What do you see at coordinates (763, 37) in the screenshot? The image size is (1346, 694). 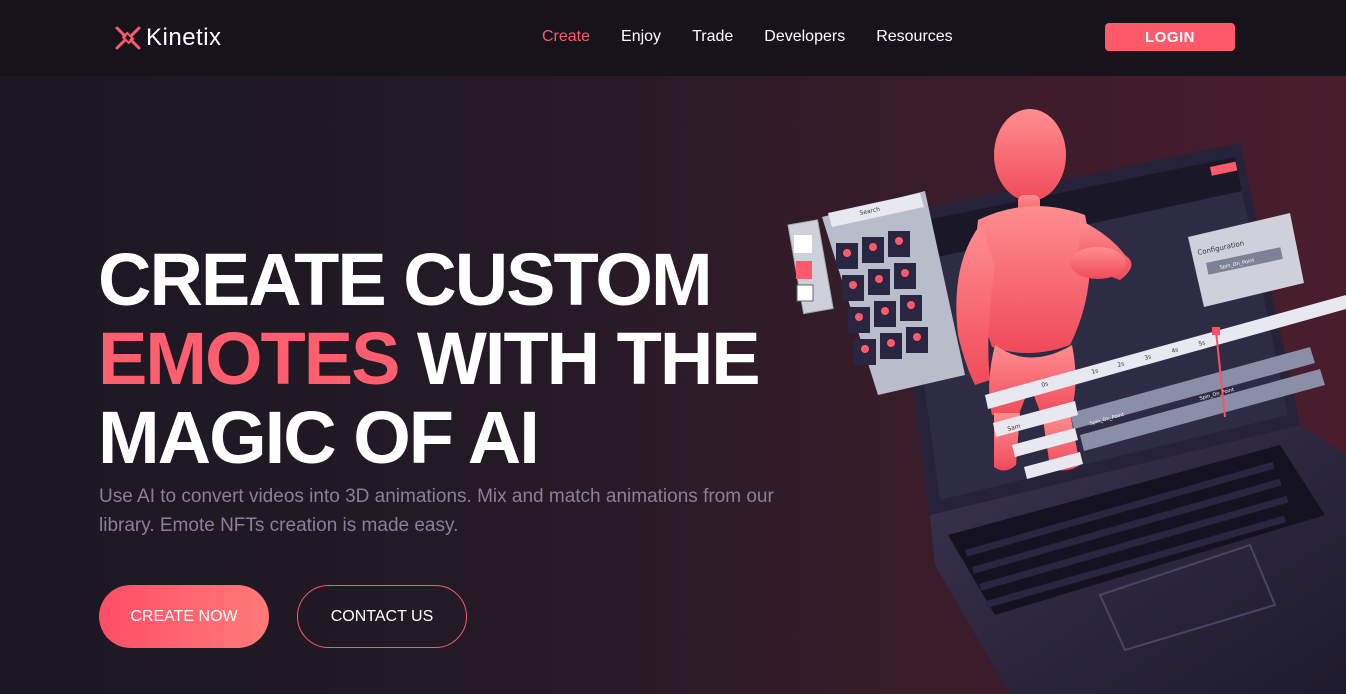 I see `main-nav: Create Enjoy Trade Developers Resources` at bounding box center [763, 37].